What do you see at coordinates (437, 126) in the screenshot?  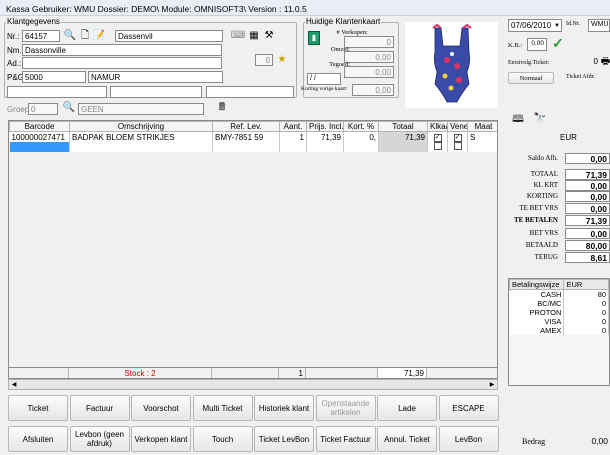 I see `column-header: Klkaa` at bounding box center [437, 126].